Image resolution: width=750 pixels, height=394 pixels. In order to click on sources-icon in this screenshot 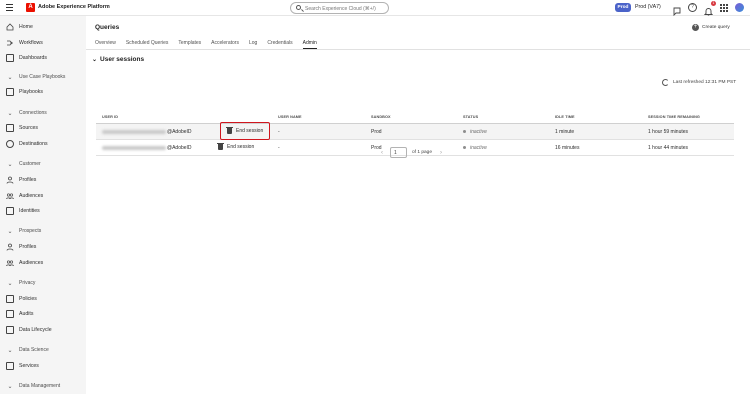, I will do `click(10, 128)`.